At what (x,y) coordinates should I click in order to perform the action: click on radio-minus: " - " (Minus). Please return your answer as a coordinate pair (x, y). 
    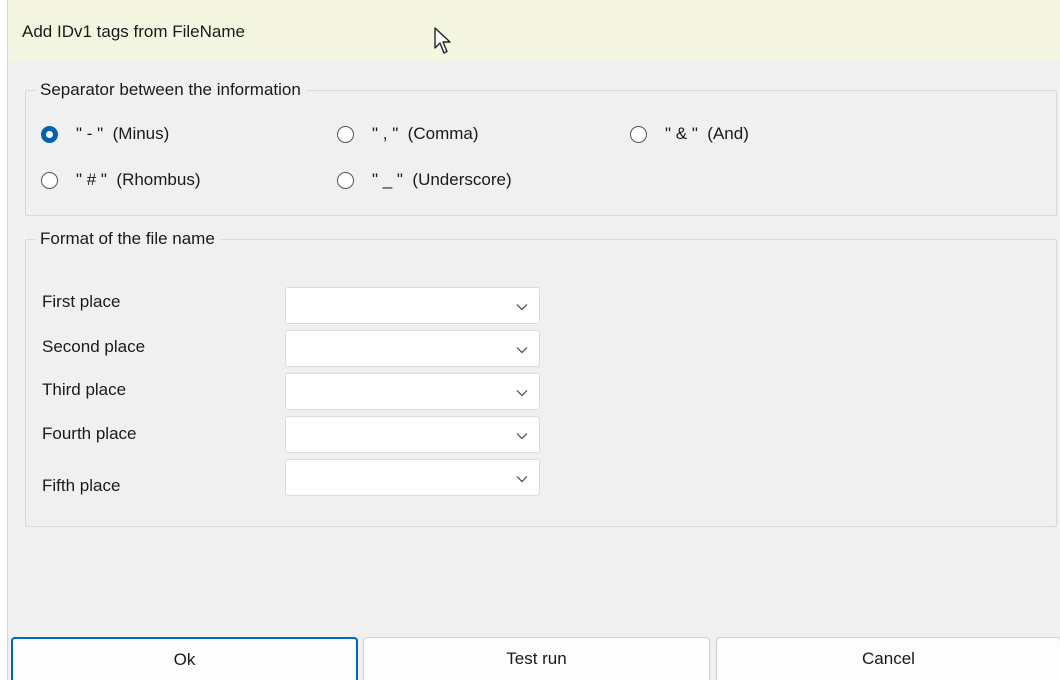
    Looking at the image, I should click on (105, 134).